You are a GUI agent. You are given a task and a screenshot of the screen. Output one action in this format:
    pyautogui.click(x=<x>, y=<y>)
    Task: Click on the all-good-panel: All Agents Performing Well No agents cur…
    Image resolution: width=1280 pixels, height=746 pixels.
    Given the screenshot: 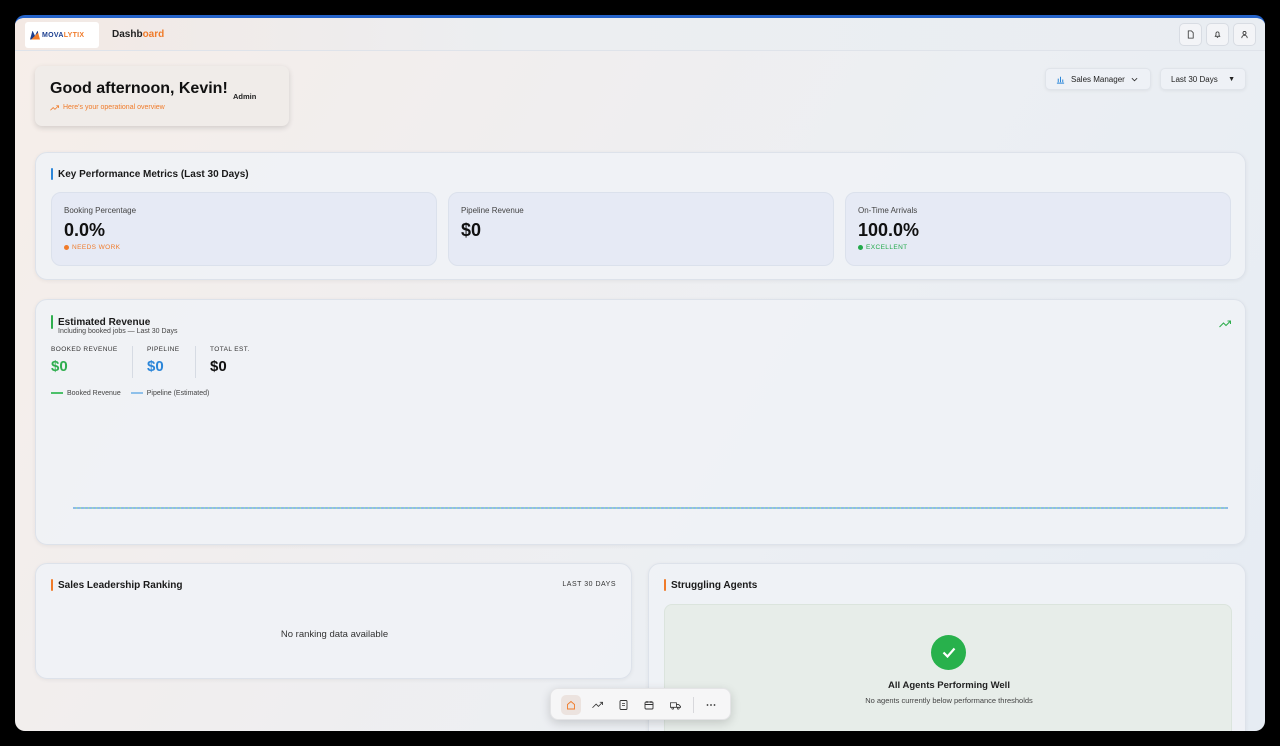 What is the action you would take?
    pyautogui.click(x=948, y=667)
    